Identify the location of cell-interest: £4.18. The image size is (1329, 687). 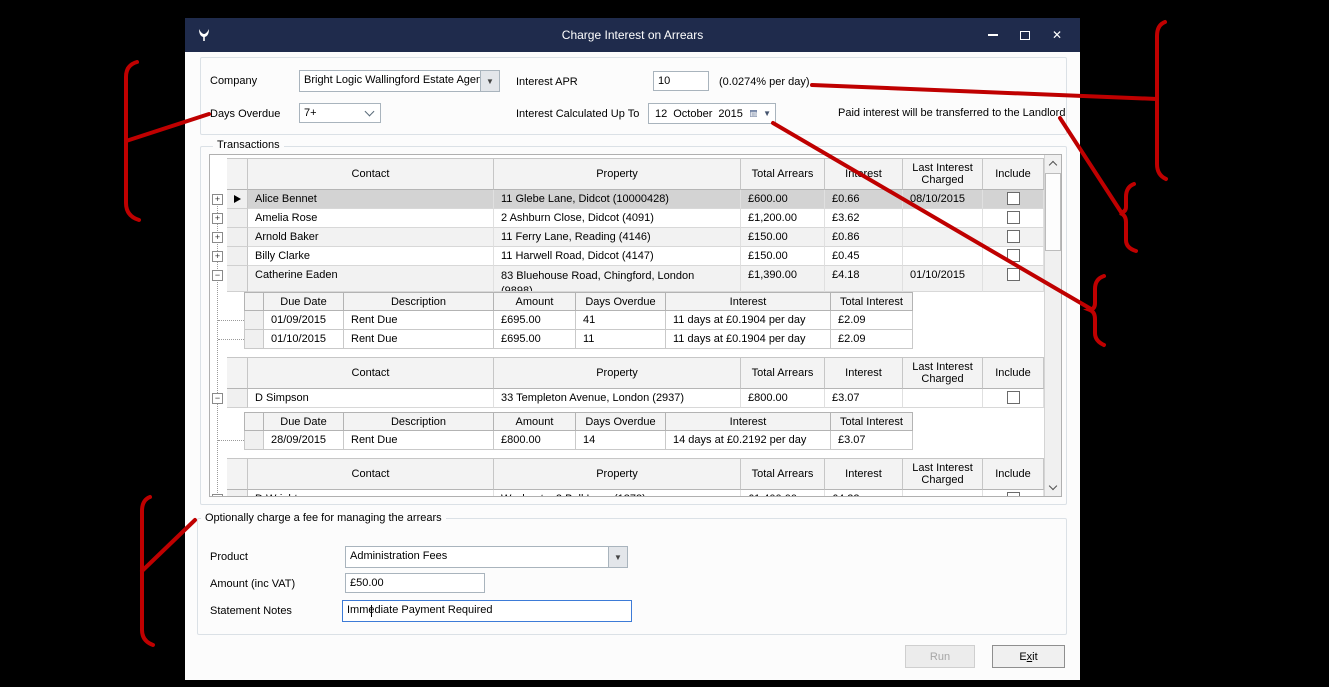
(864, 279).